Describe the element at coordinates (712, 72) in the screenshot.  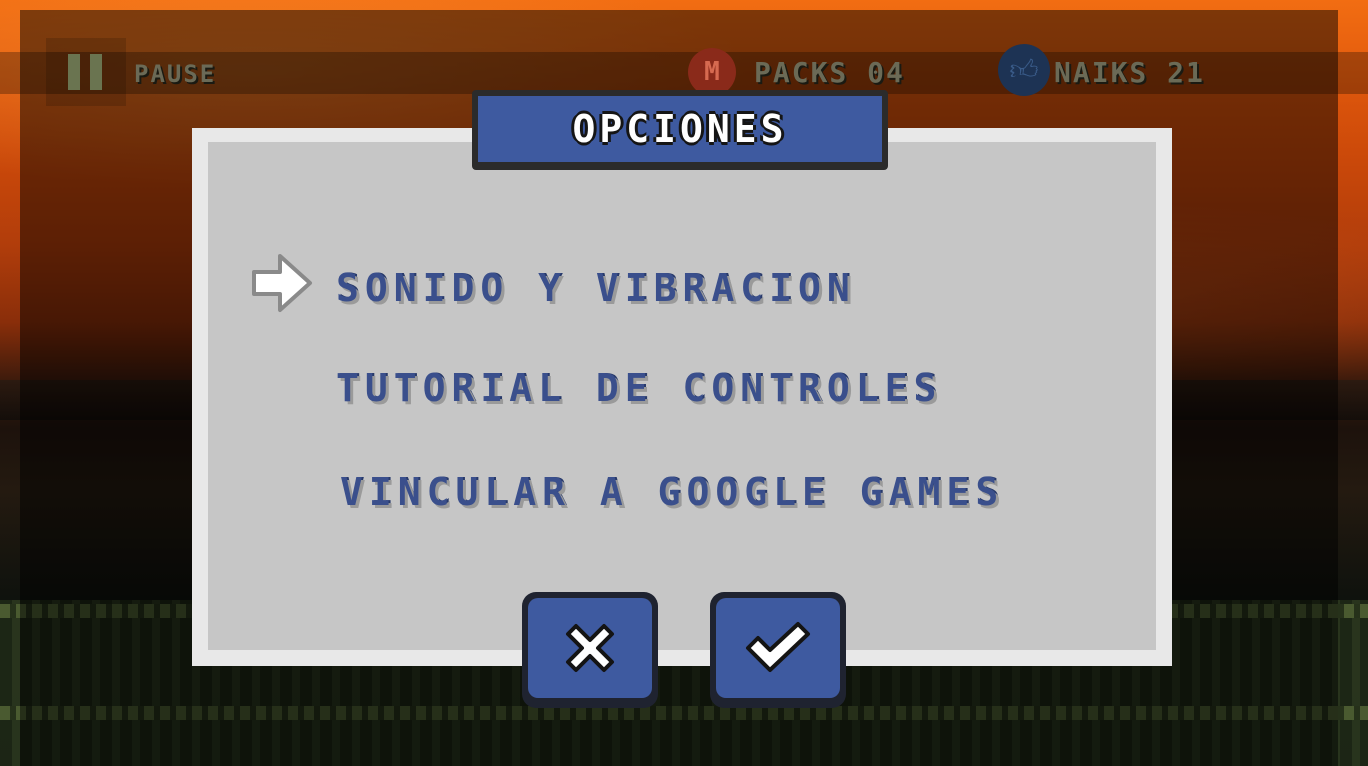
I see `packs-coin-icon: M` at that location.